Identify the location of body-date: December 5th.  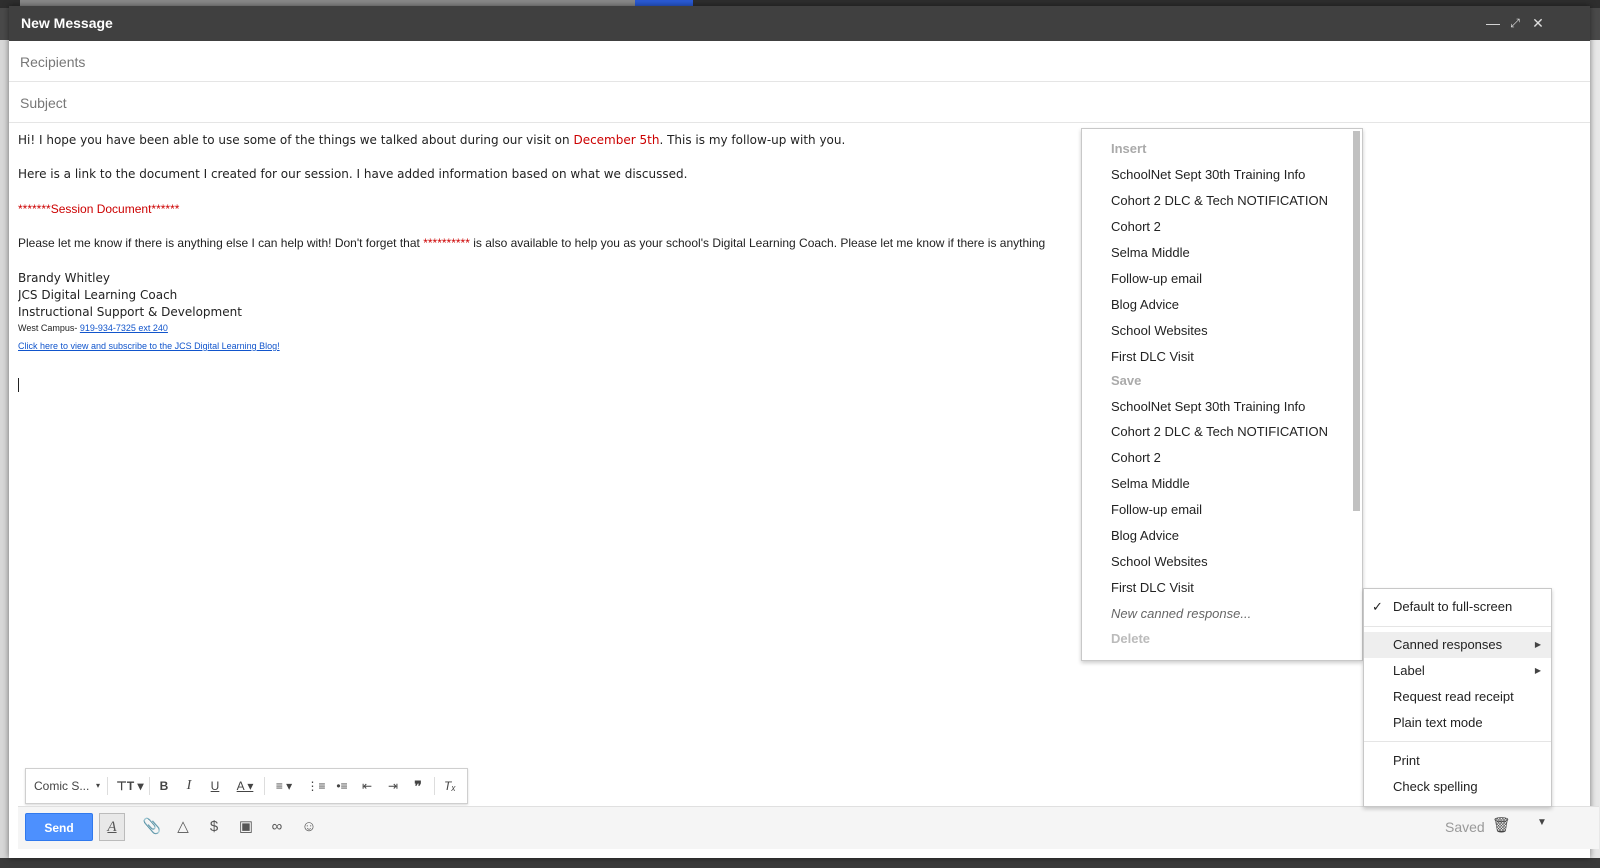
(616, 140).